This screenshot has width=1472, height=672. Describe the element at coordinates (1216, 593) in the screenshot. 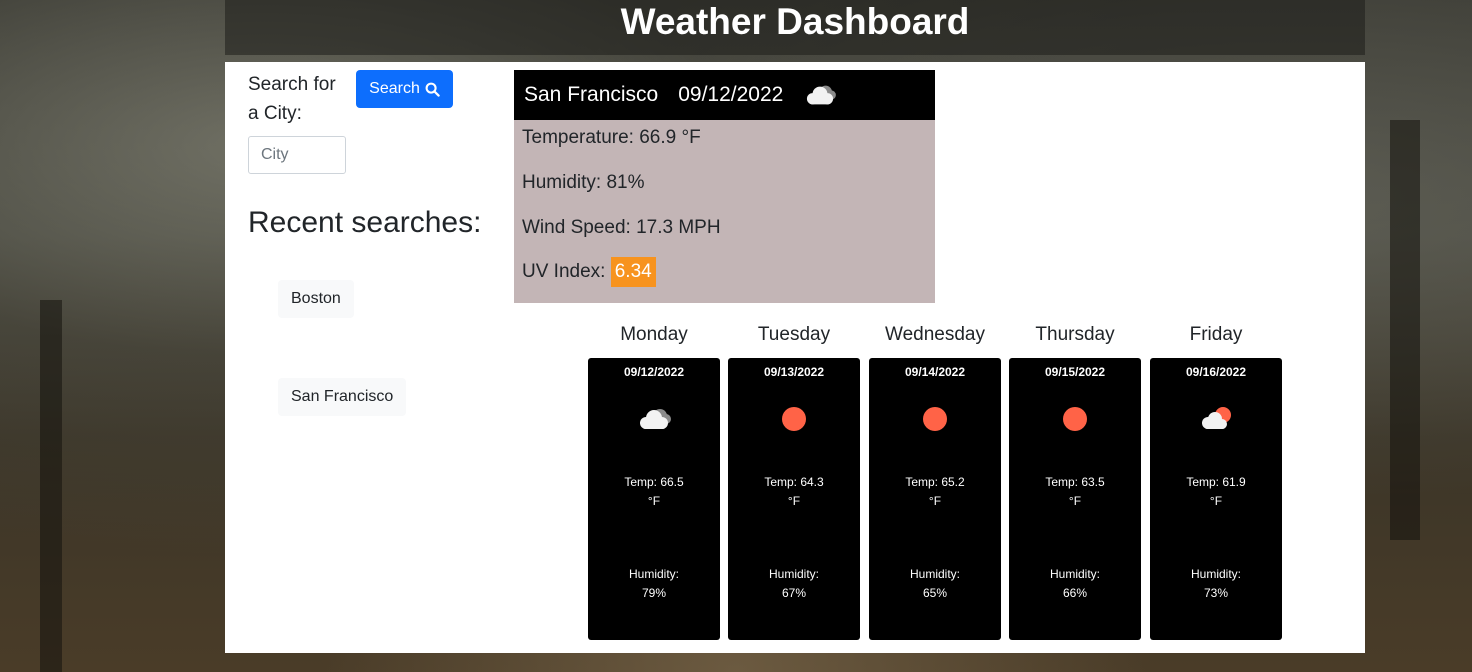

I see `forecast-humidity-value: 73%` at that location.